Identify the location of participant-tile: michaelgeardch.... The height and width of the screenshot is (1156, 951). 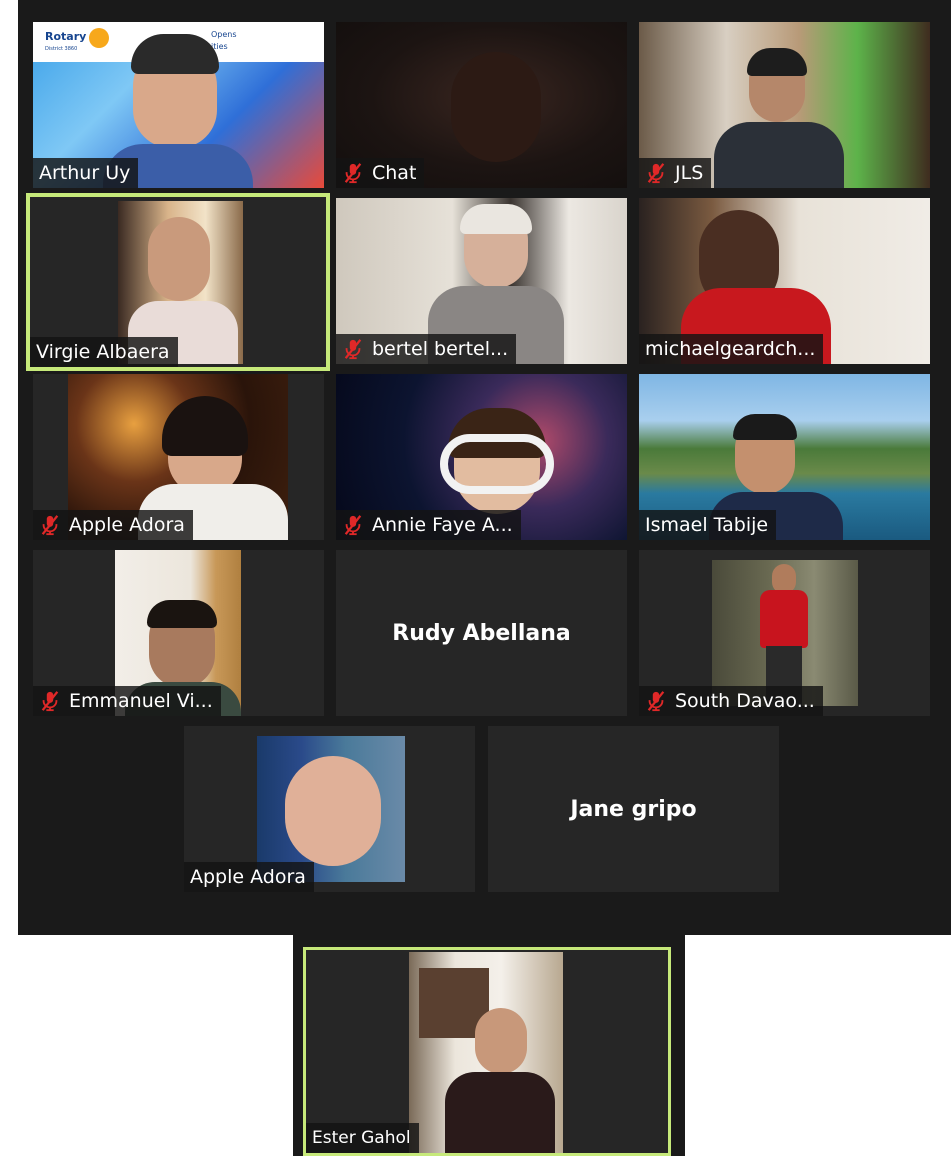
(784, 281).